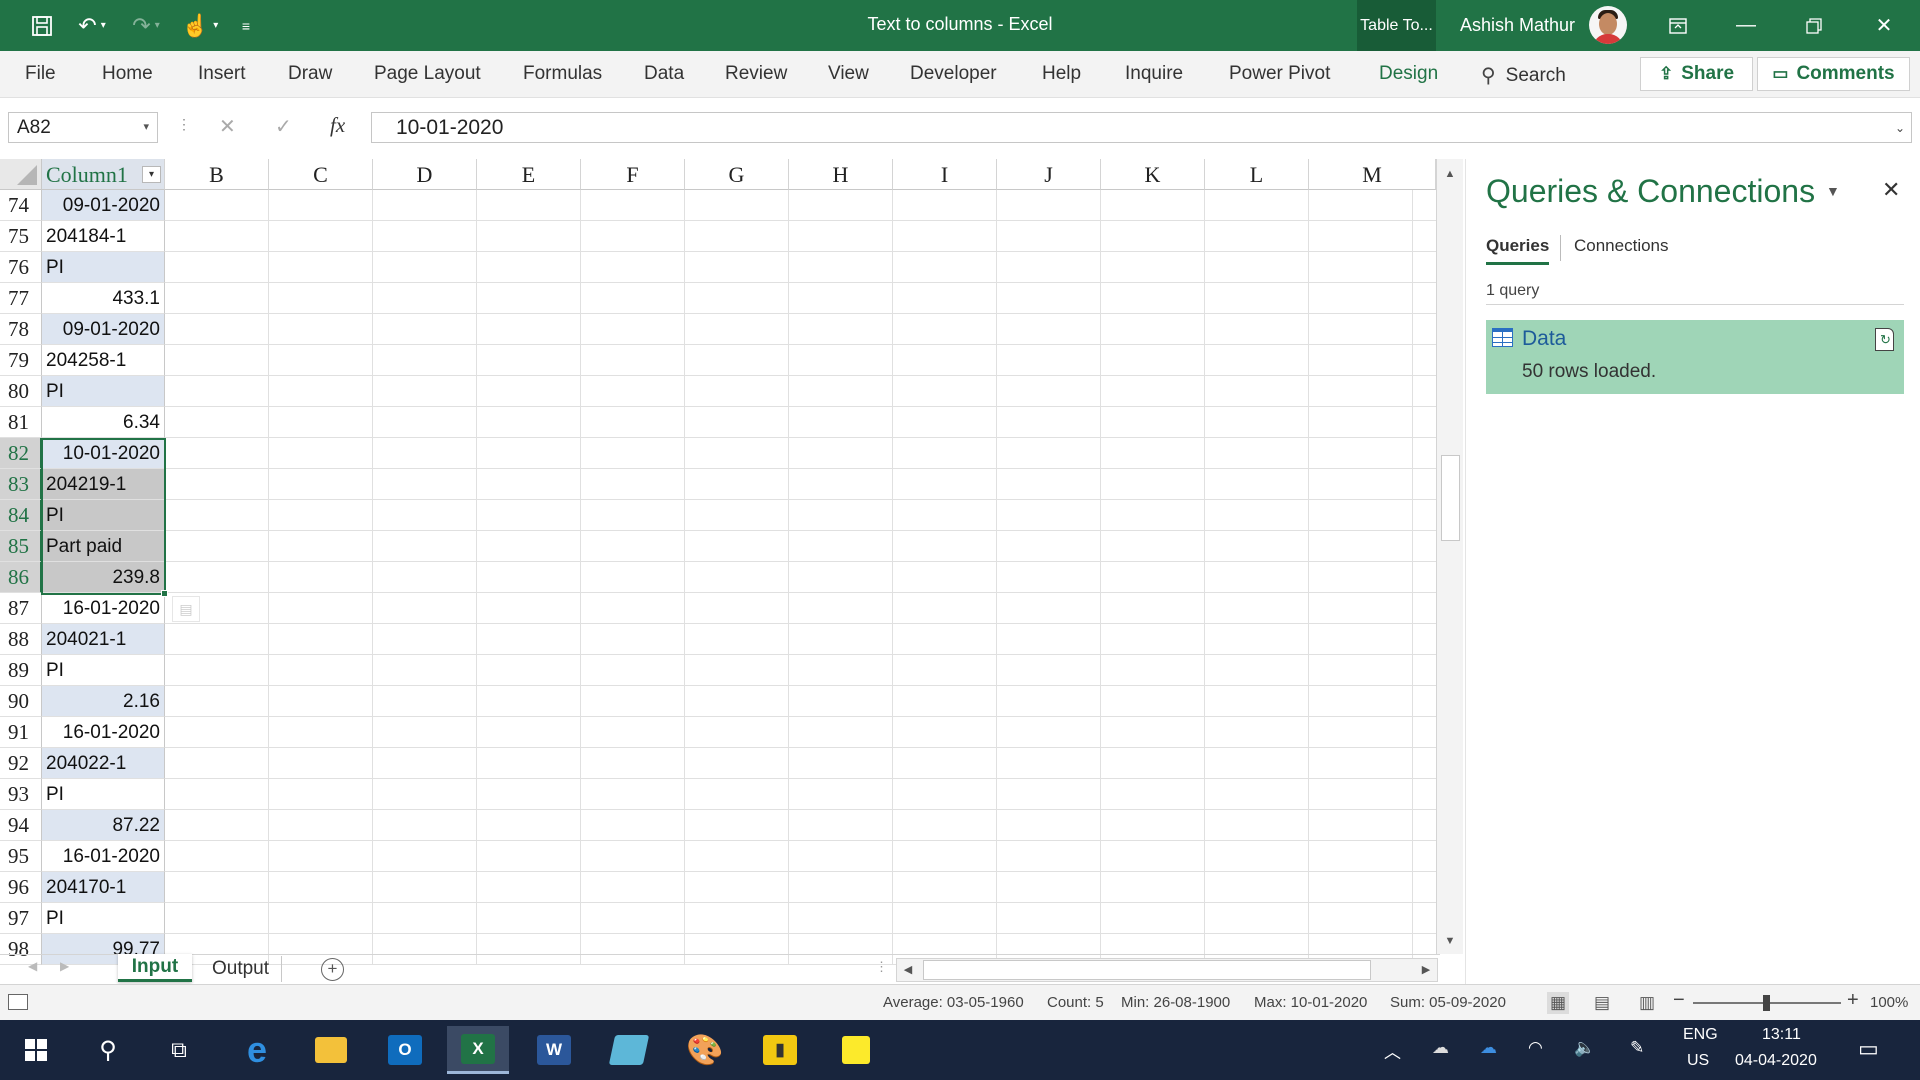 This screenshot has height=1080, width=1920. I want to click on close-pane-icon: ✕, so click(1891, 190).